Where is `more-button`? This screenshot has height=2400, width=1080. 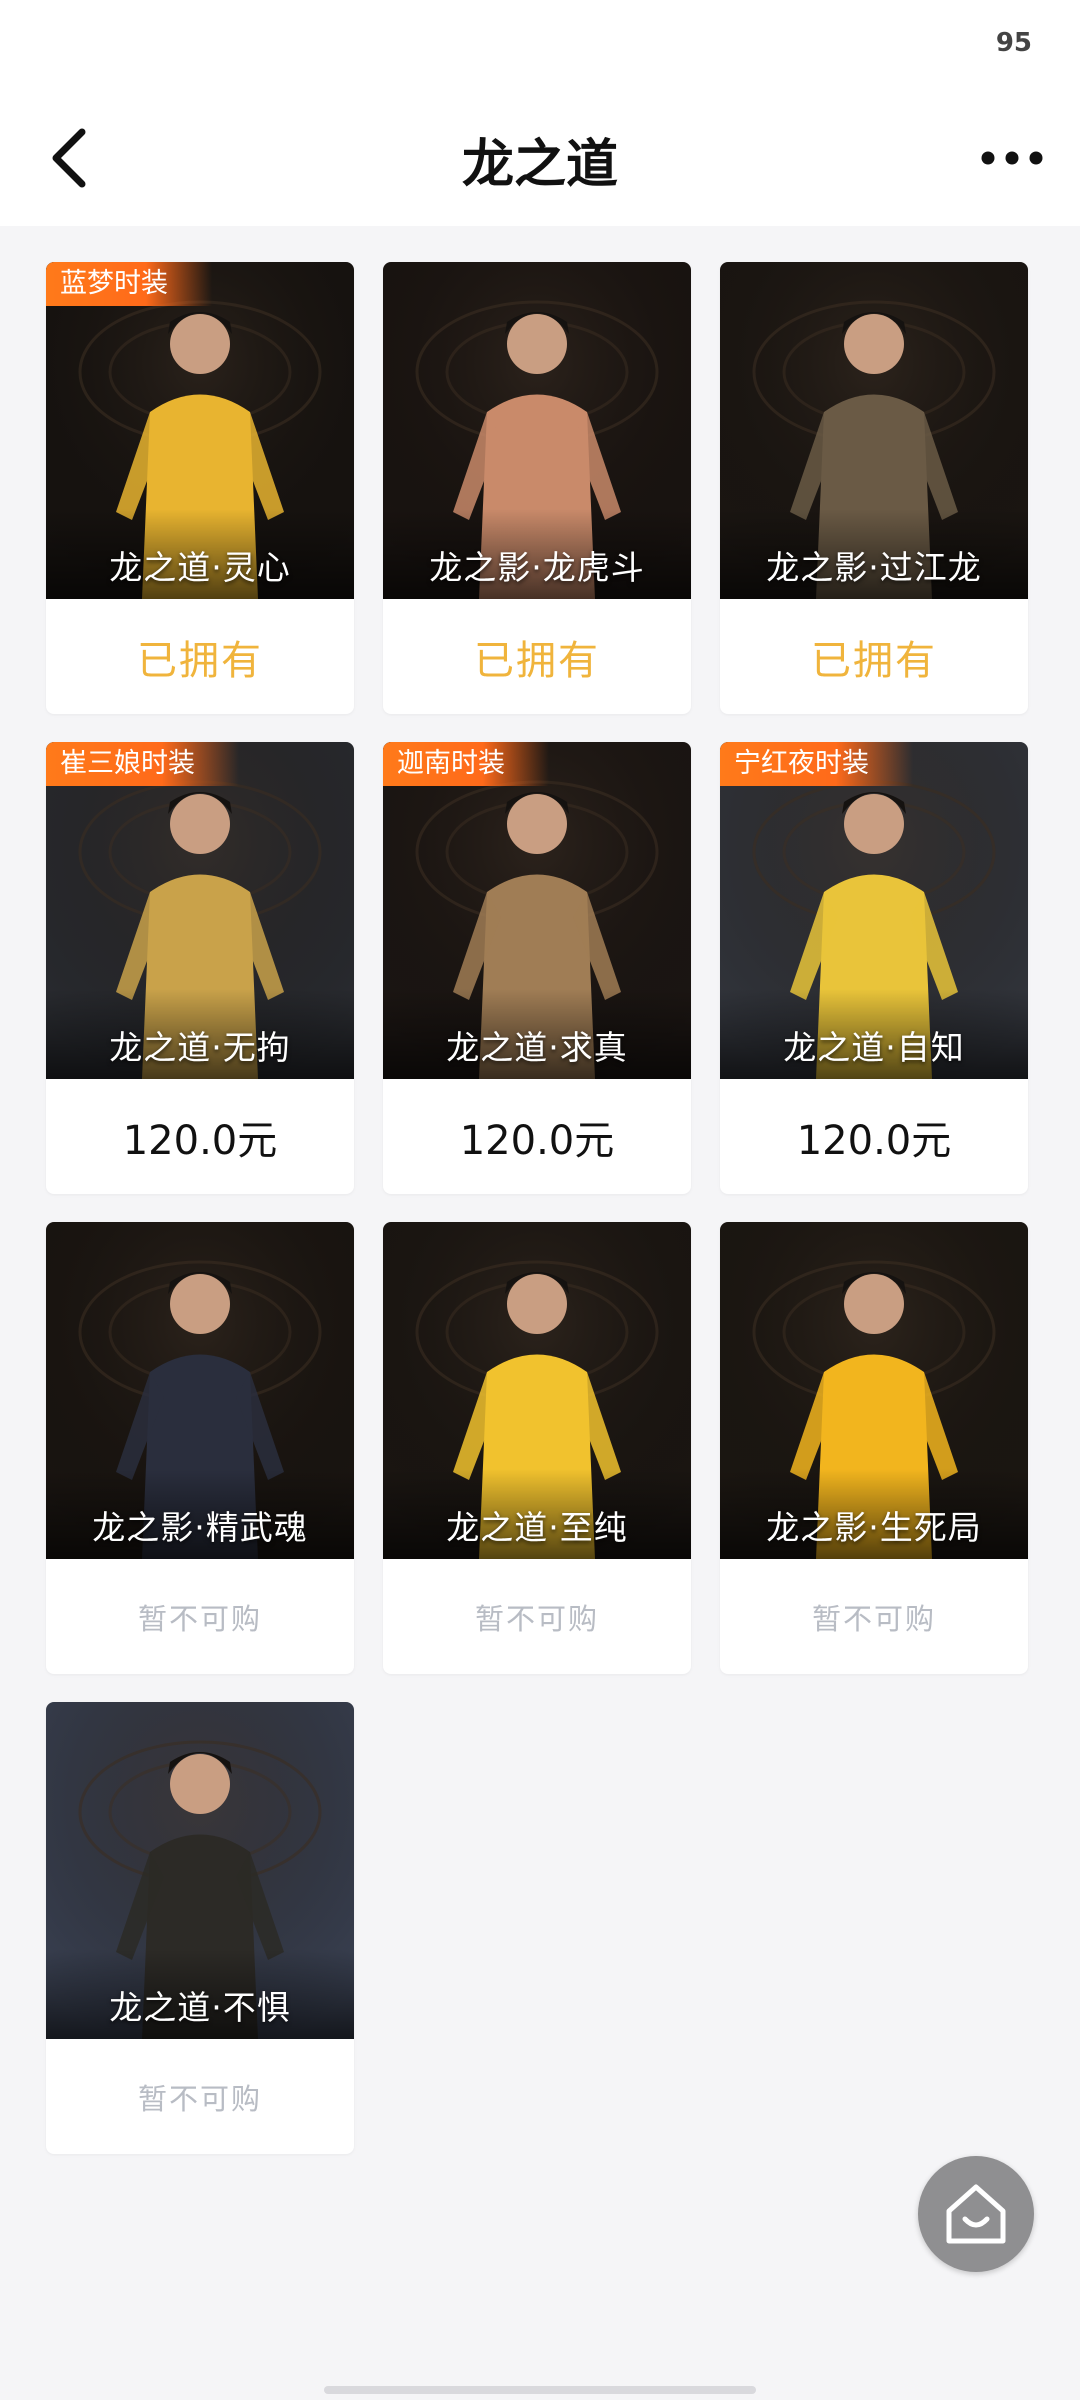
more-button is located at coordinates (1012, 158).